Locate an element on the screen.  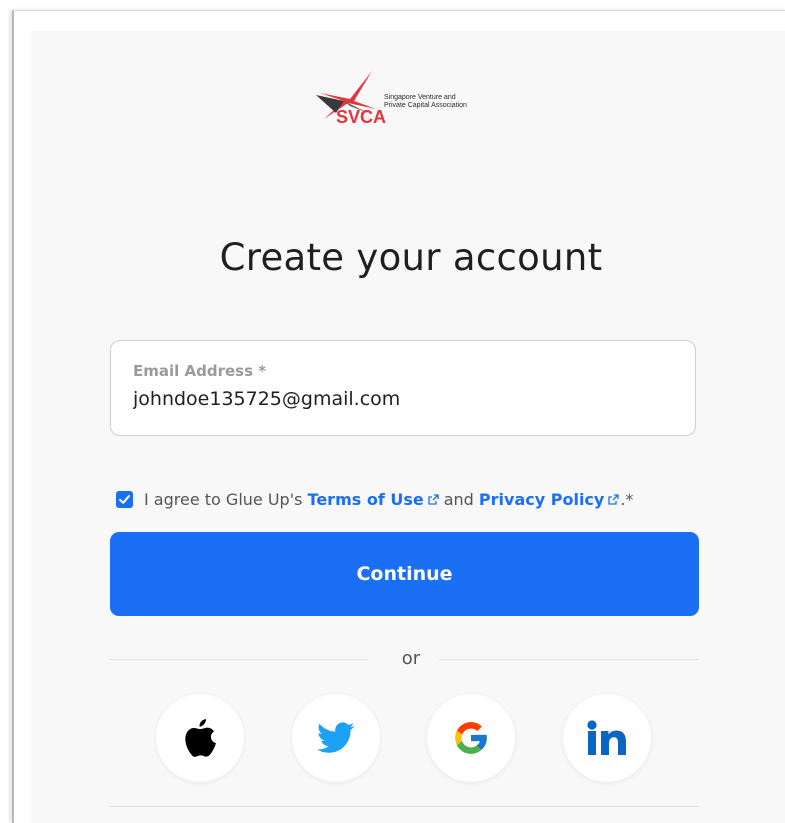
agree-checkbox is located at coordinates (124, 499).